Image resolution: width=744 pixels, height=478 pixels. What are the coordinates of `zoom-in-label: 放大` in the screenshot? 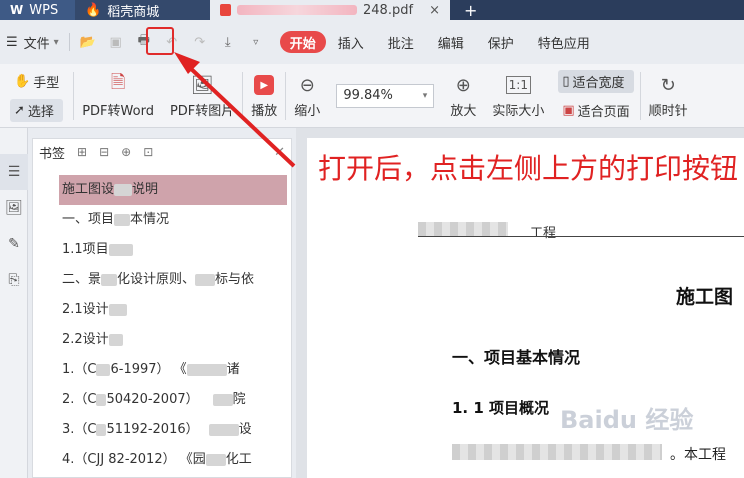 It's located at (463, 111).